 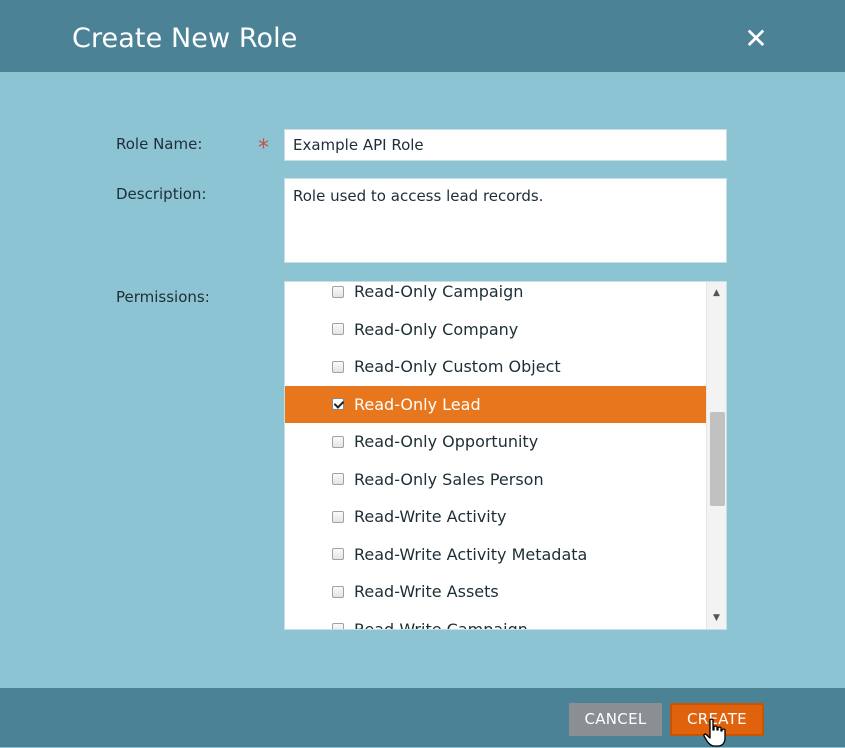 I want to click on permission-label: Read-Write Campaign, so click(x=441, y=624).